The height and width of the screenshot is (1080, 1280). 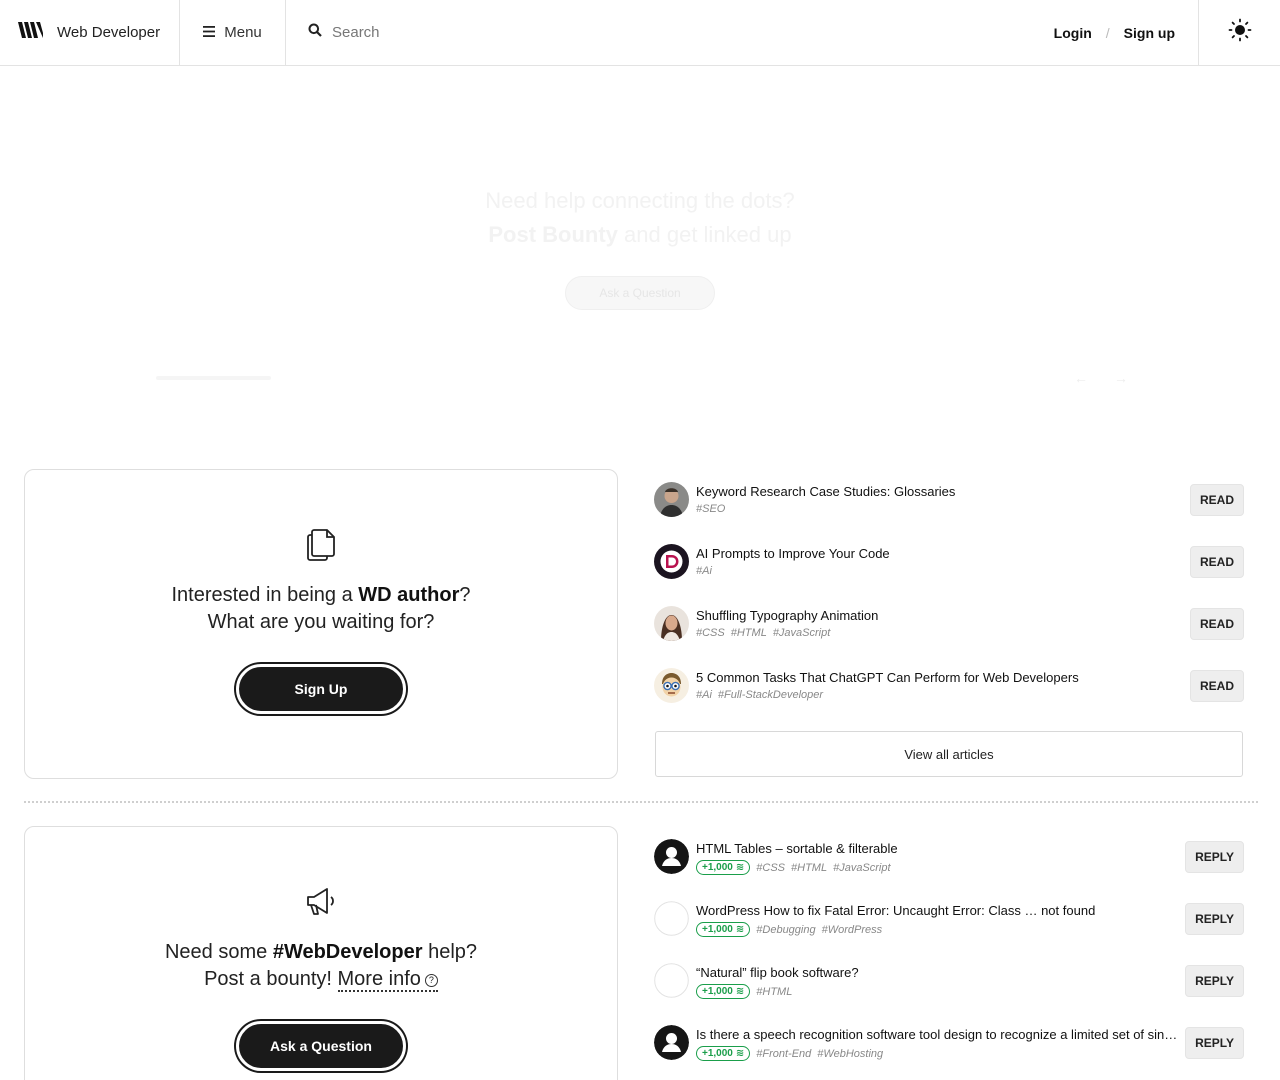 I want to click on arrow-right-icon: →, so click(x=1121, y=378).